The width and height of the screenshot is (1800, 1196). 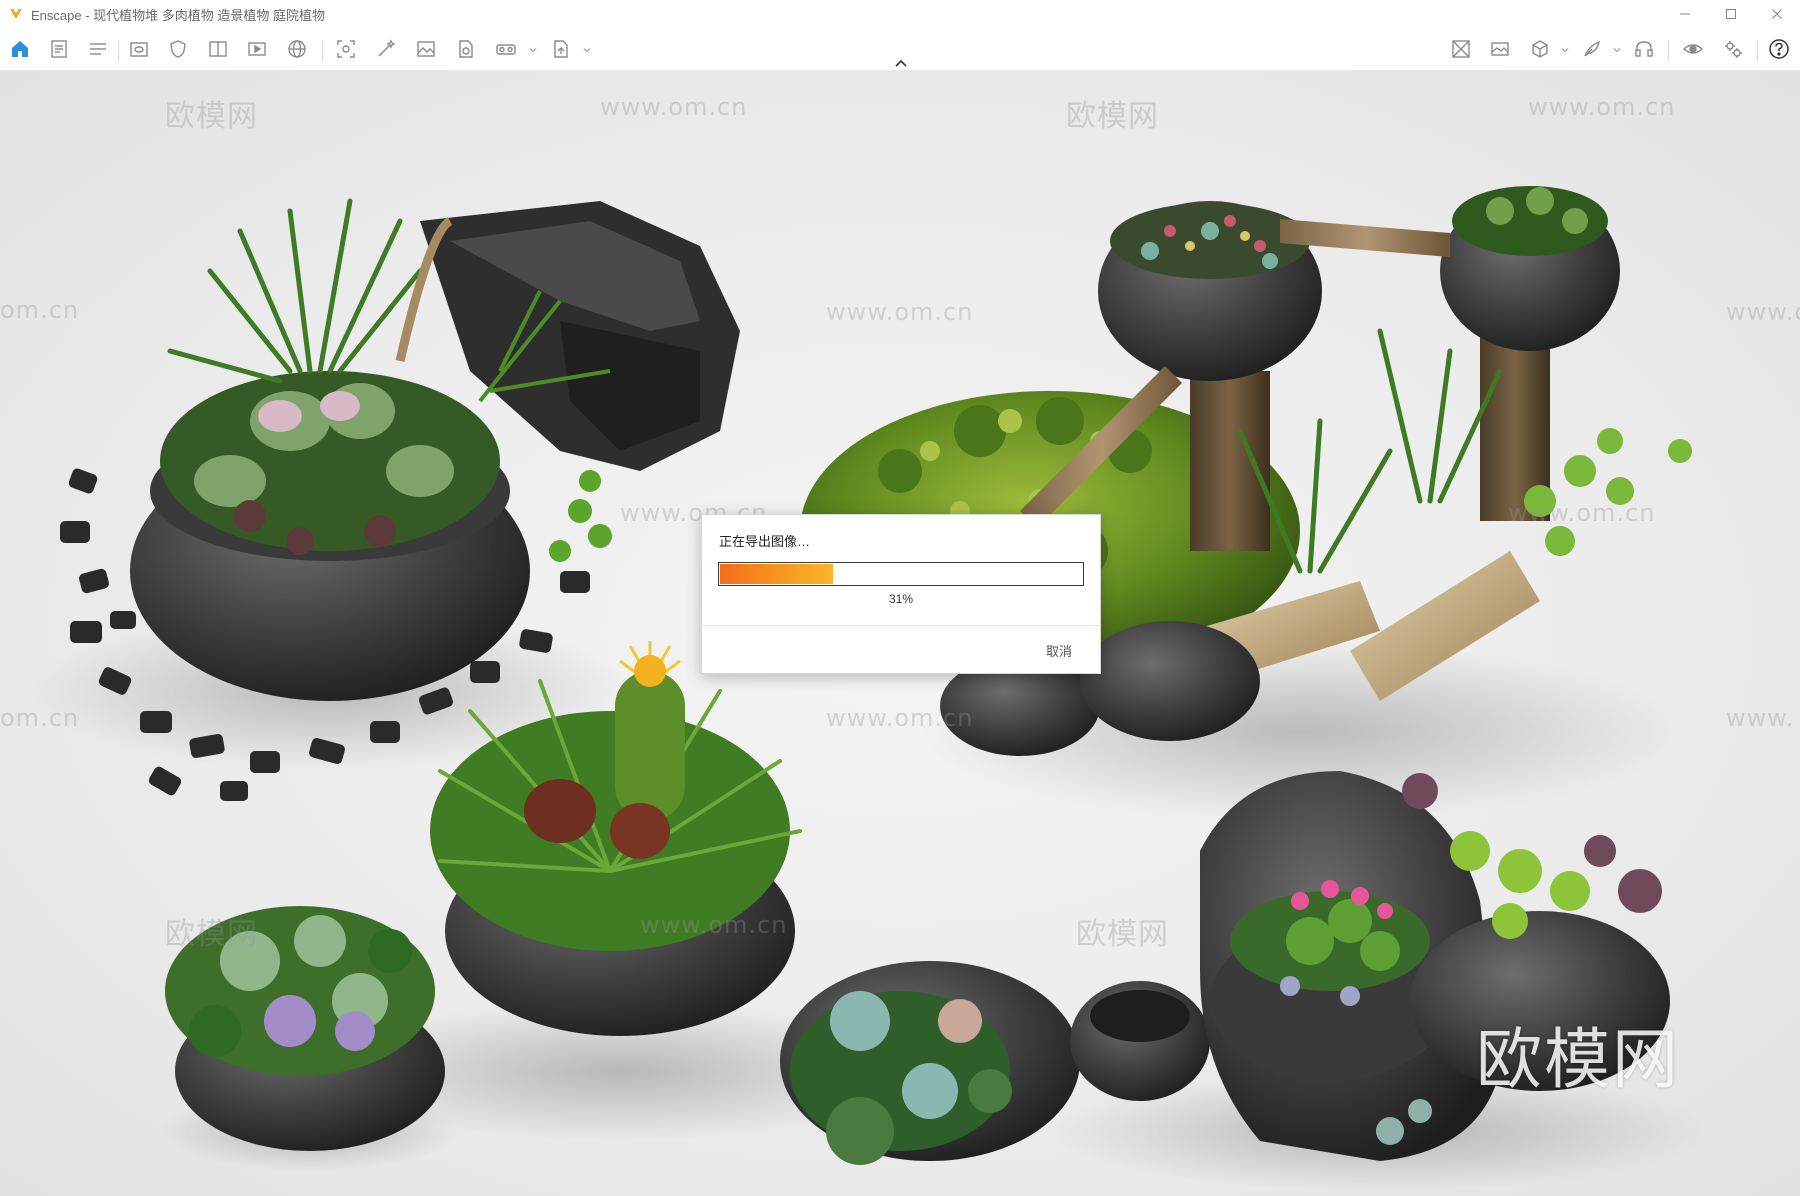 What do you see at coordinates (901, 63) in the screenshot?
I see `collapse-toolbar-icon` at bounding box center [901, 63].